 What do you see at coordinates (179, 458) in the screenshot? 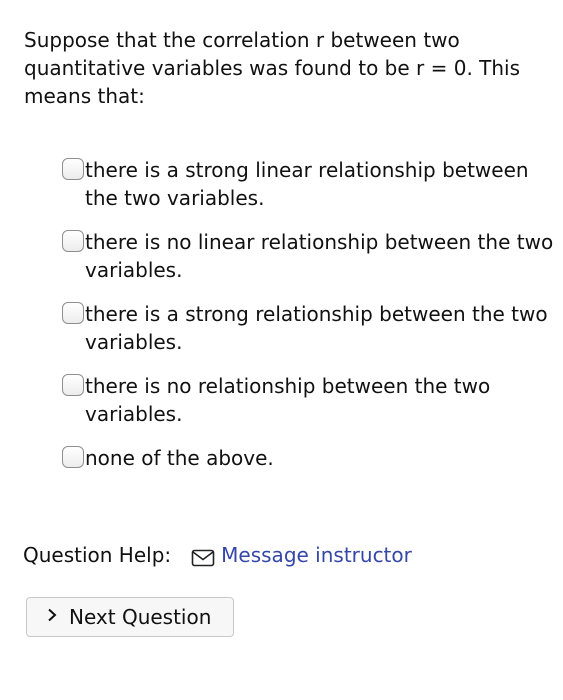
I see `option-label: none of the above.` at bounding box center [179, 458].